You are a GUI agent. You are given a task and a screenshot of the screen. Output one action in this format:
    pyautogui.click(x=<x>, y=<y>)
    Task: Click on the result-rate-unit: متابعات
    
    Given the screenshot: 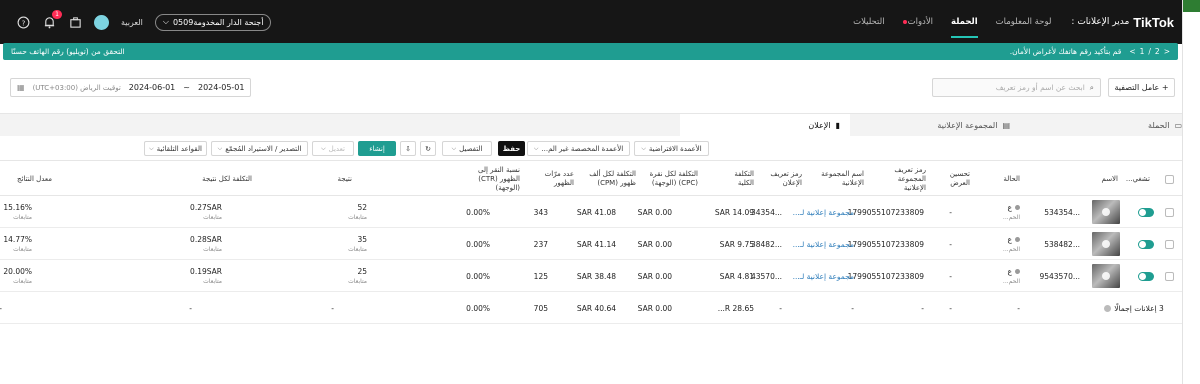 What is the action you would take?
    pyautogui.click(x=22, y=281)
    